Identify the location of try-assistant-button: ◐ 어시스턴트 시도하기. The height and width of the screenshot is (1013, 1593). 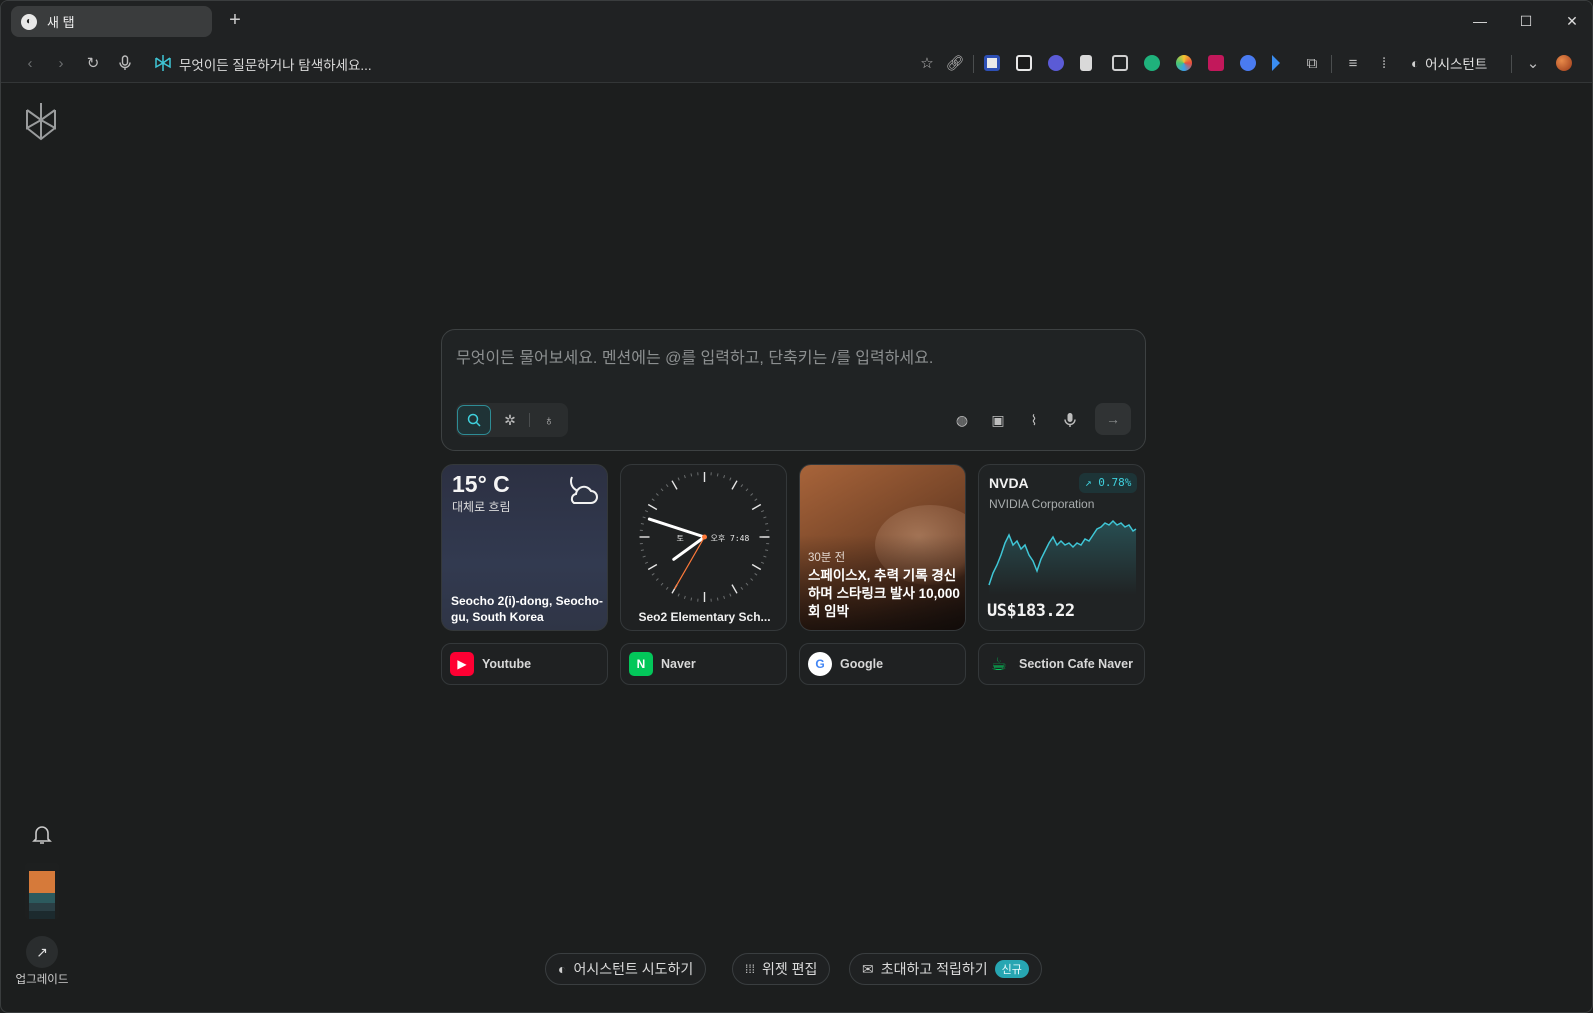
(626, 969).